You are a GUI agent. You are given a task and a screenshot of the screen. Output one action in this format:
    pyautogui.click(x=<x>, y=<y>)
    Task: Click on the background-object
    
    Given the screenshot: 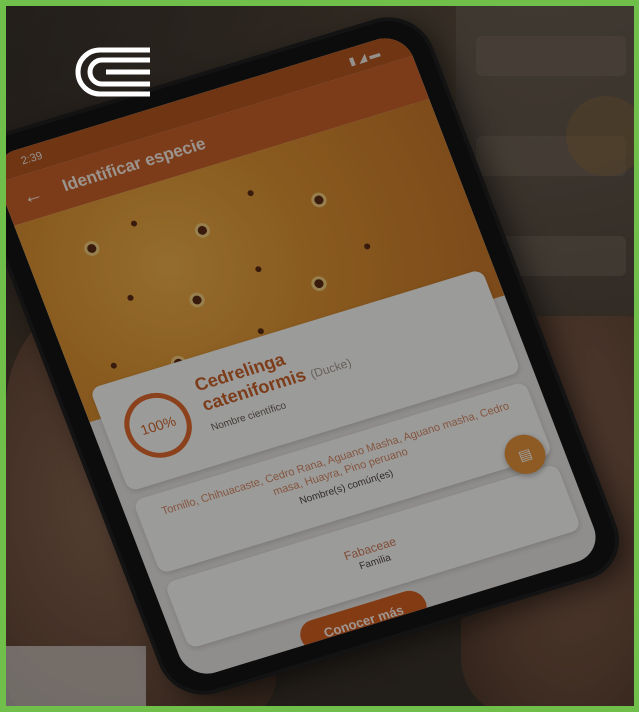 What is the action you would take?
    pyautogui.click(x=600, y=136)
    